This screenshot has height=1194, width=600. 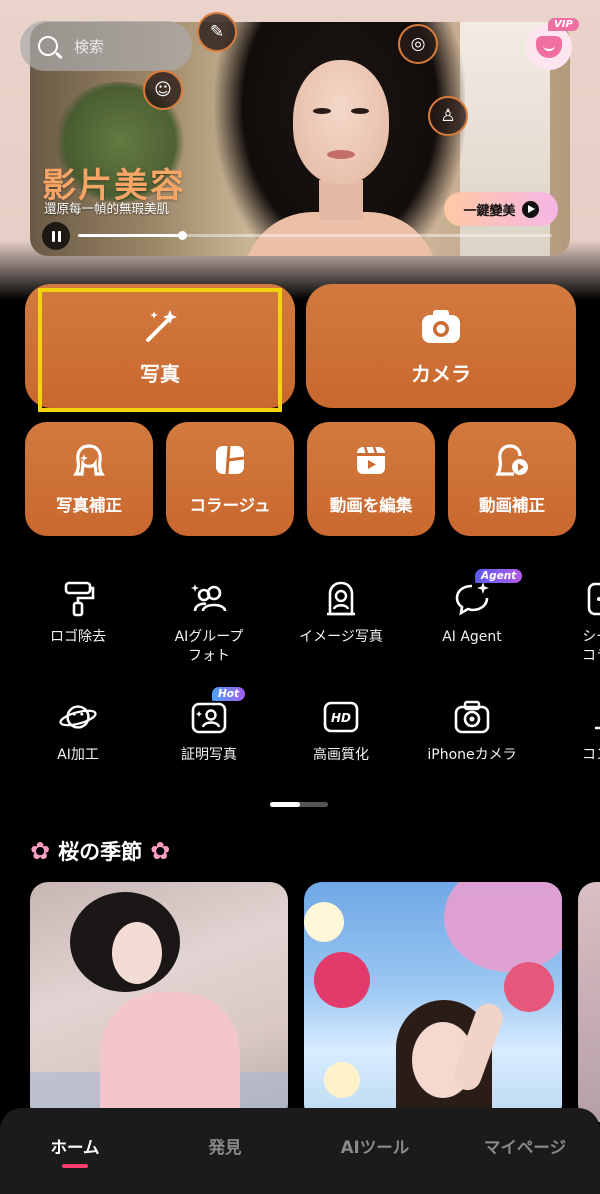 What do you see at coordinates (371, 505) in the screenshot?
I see `video-edit-label: 動画を編集` at bounding box center [371, 505].